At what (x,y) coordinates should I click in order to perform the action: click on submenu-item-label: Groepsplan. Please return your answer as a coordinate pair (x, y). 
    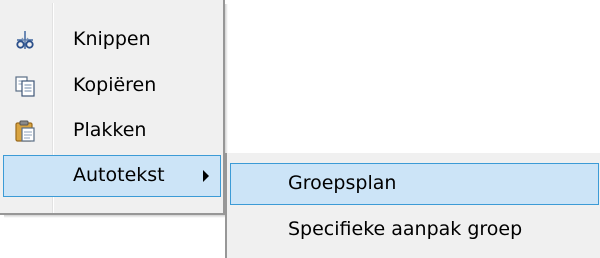
    Looking at the image, I should click on (342, 183).